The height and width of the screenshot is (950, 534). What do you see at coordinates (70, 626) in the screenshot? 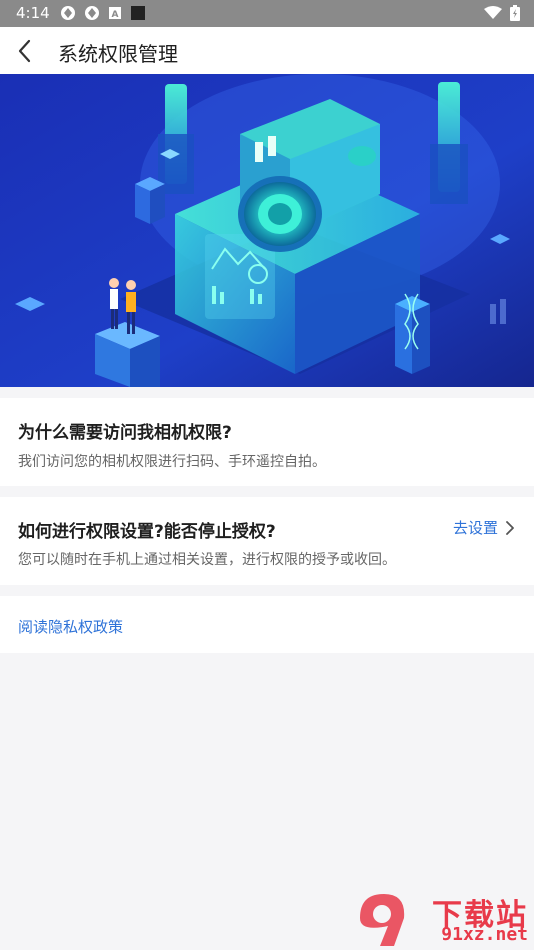
I see `privacy-policy-link: 阅读隐私权政策` at bounding box center [70, 626].